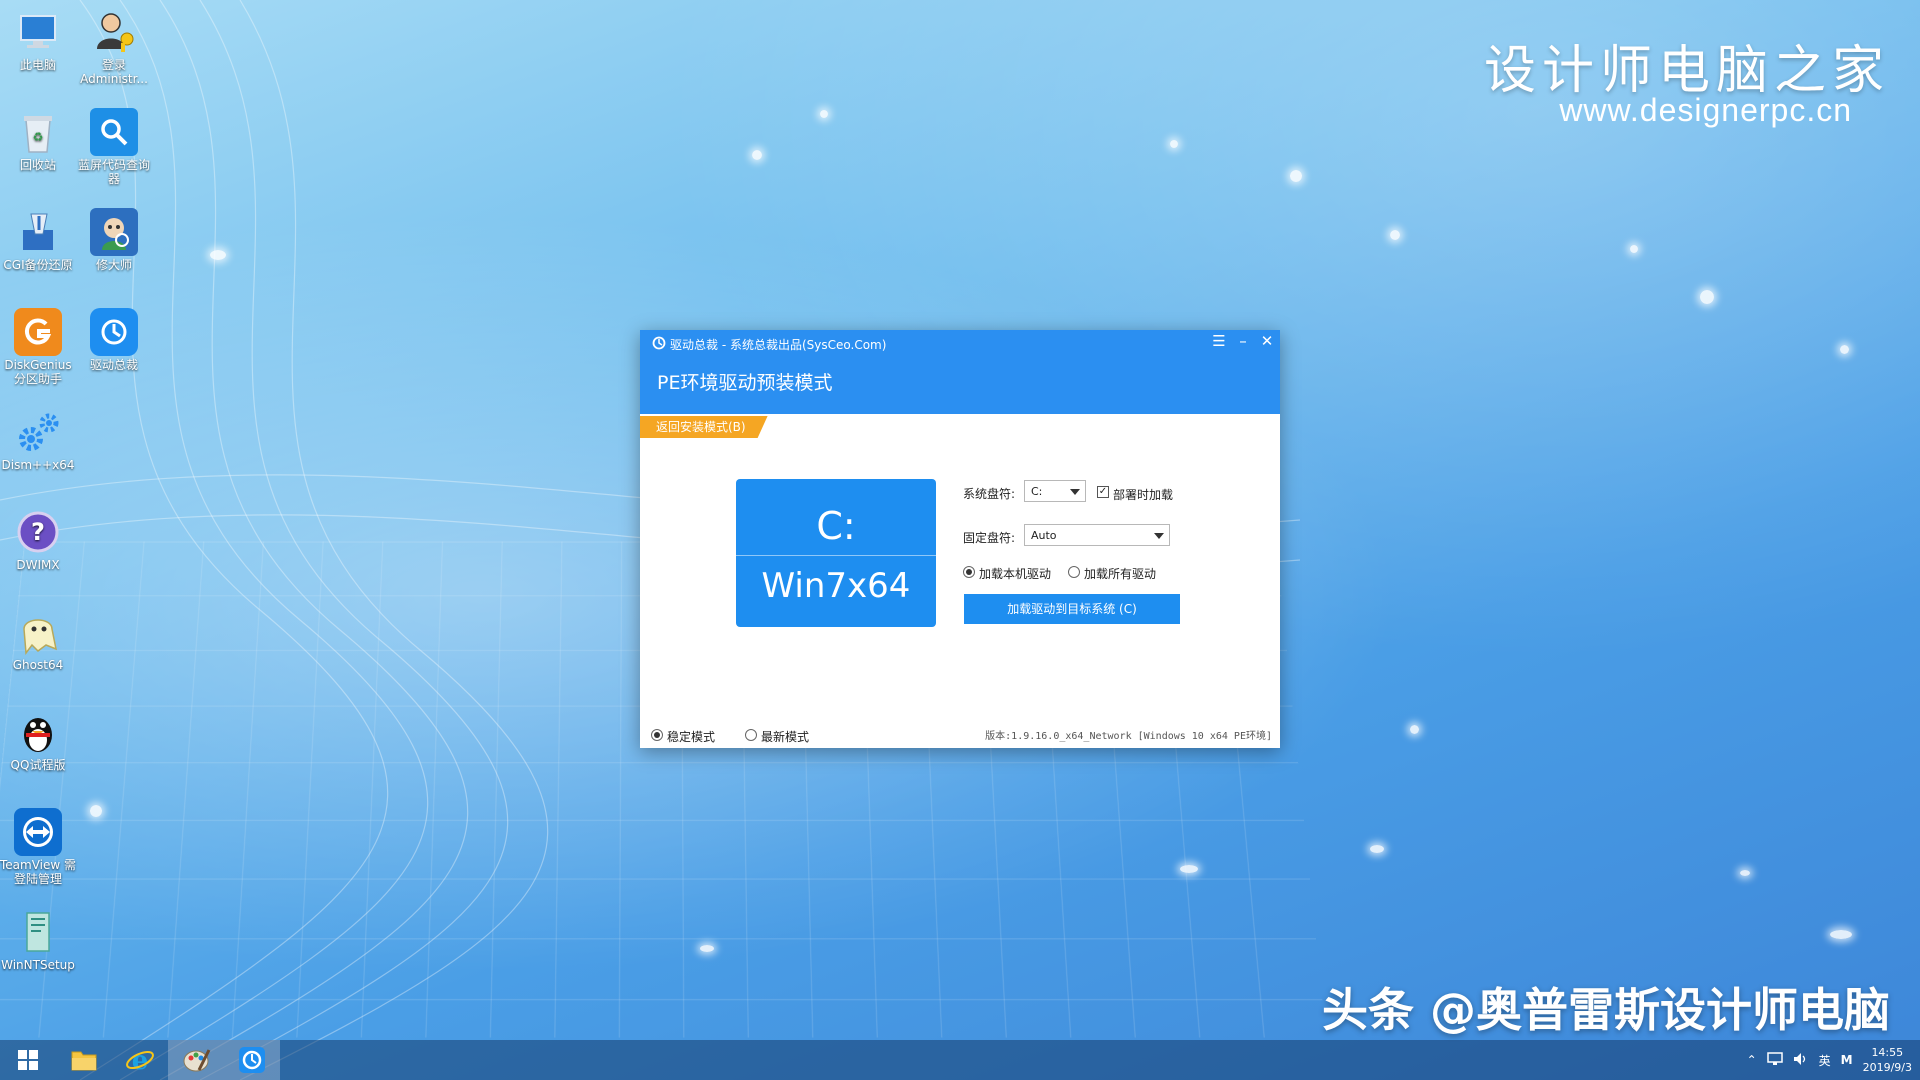 The image size is (1920, 1080). I want to click on stable-mode-label: 稳定模式, so click(691, 737).